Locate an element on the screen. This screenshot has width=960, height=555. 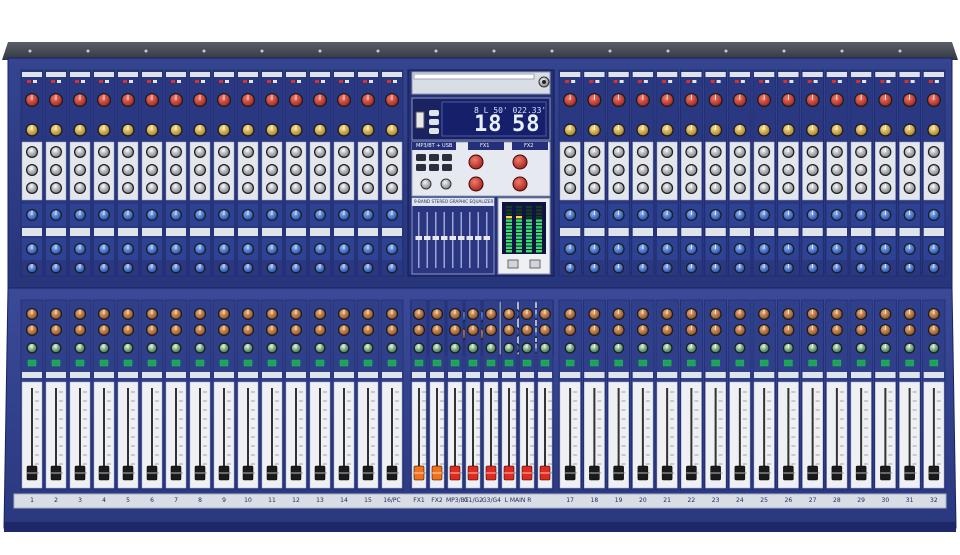
usb-port is located at coordinates (420, 120).